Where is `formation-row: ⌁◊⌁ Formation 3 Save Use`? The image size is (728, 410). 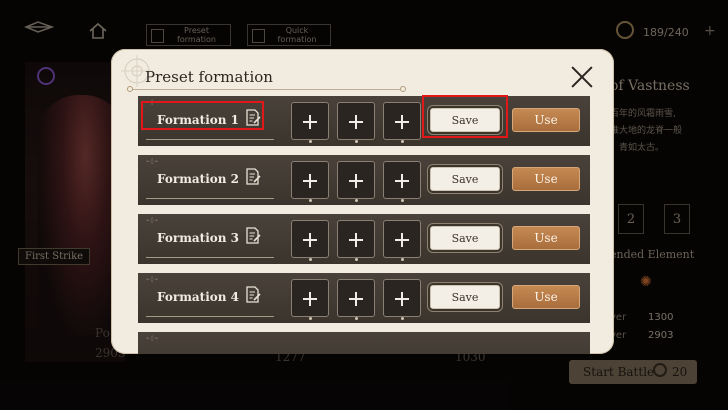 formation-row: ⌁◊⌁ Formation 3 Save Use is located at coordinates (364, 239).